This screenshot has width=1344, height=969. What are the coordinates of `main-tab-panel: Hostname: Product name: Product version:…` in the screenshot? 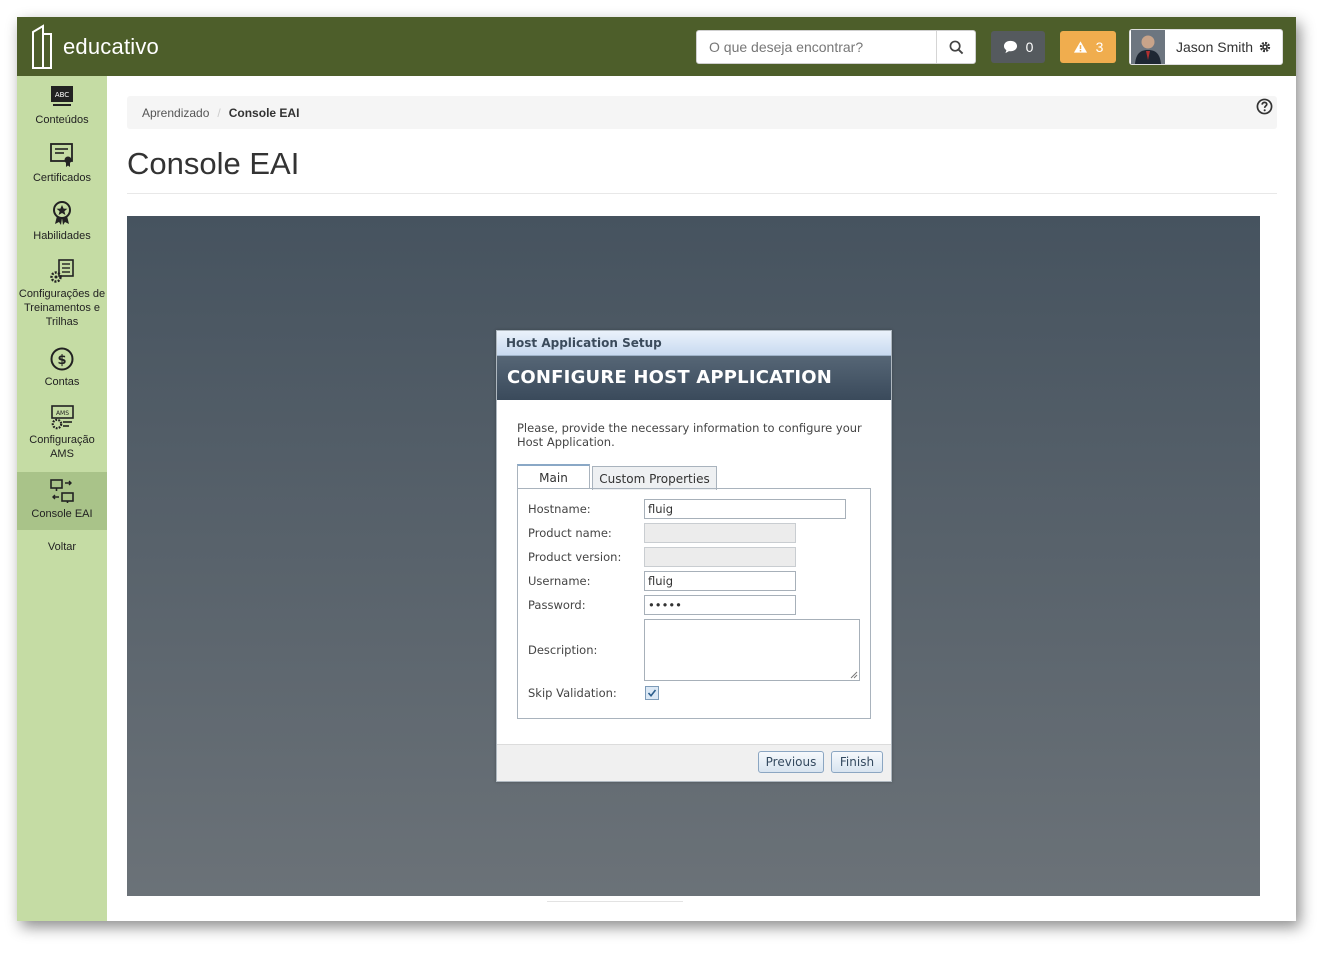 It's located at (694, 603).